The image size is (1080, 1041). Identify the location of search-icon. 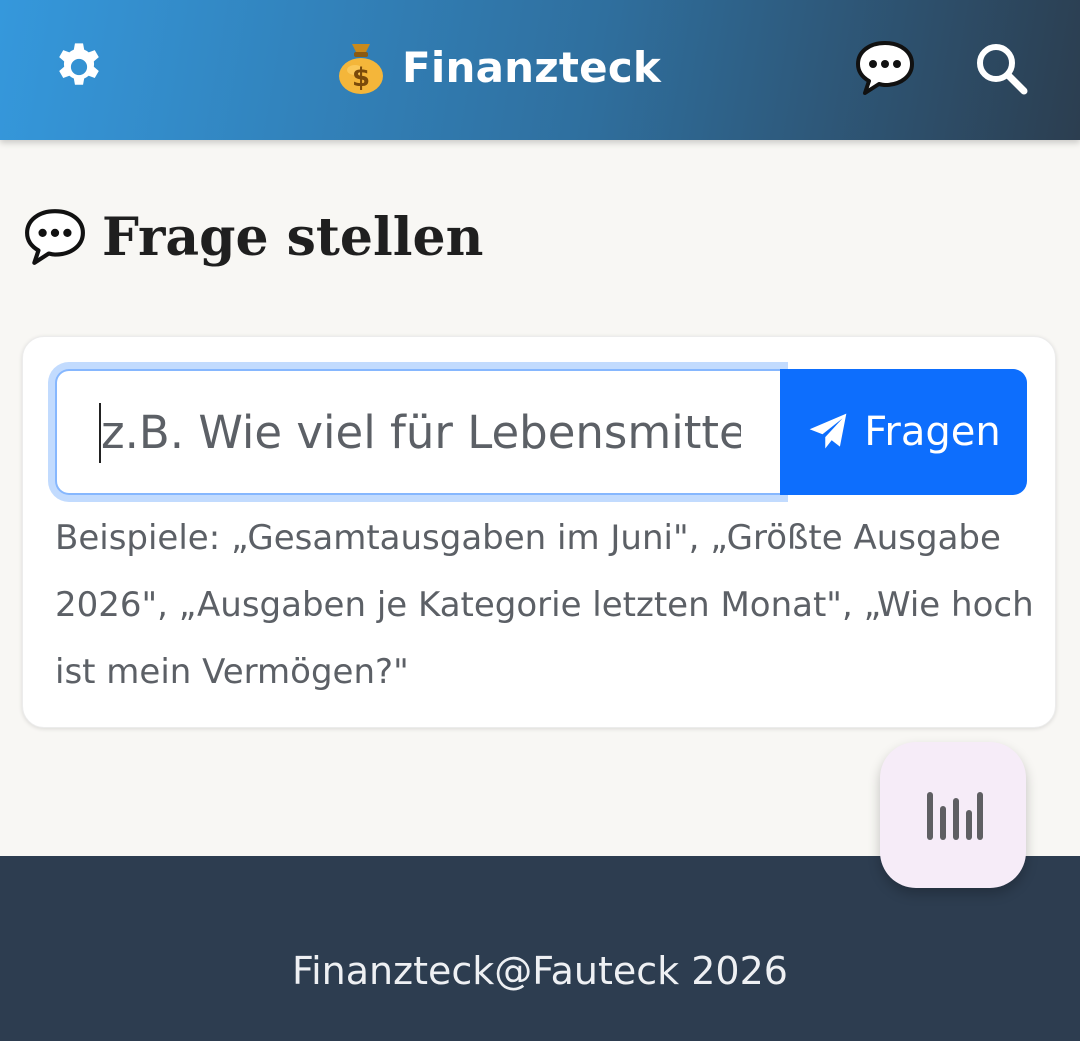
(1002, 69).